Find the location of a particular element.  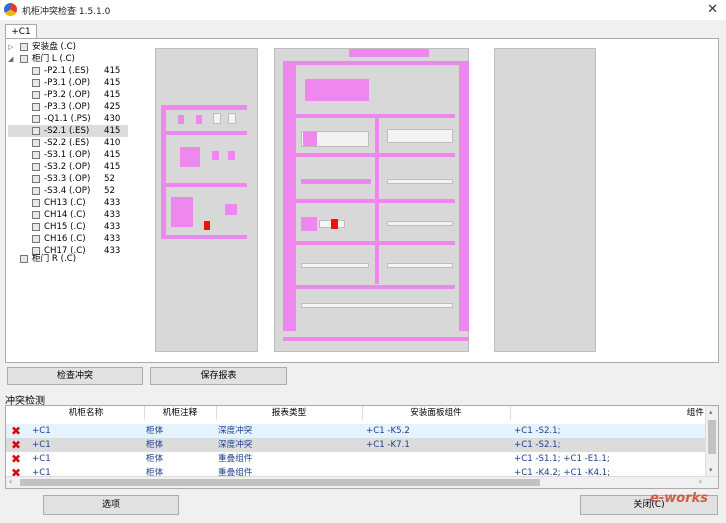

tree-item-label: 柜门 L (.C) is located at coordinates (53, 59).